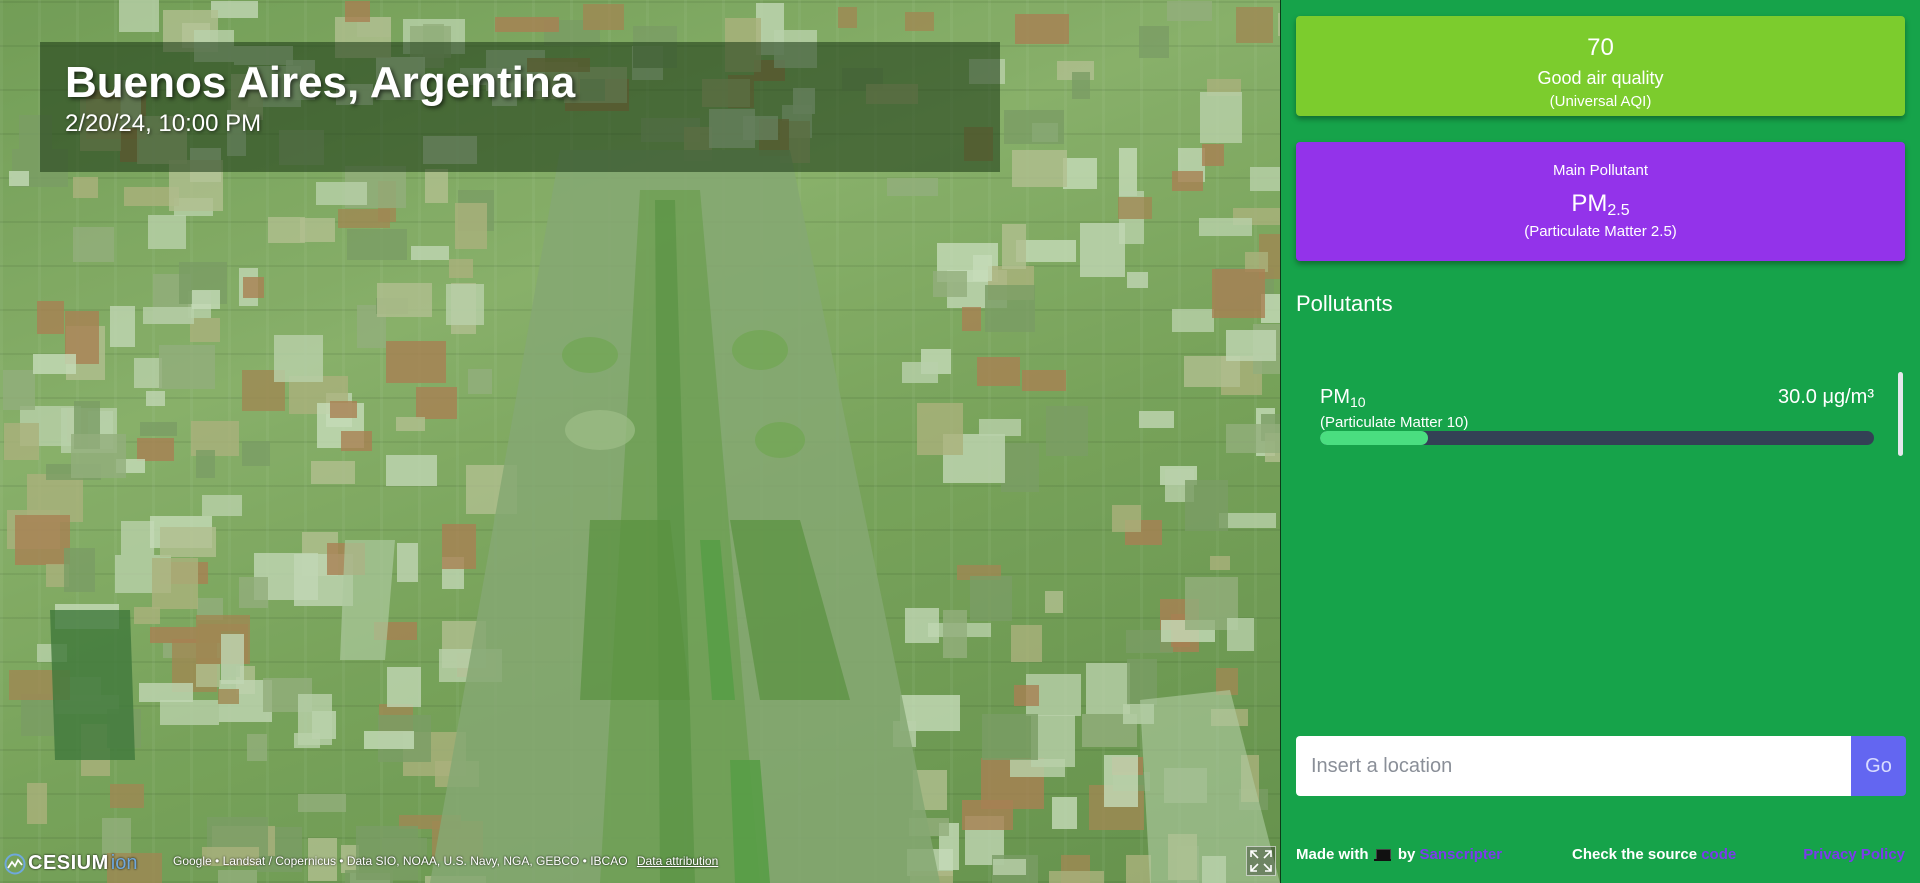 The image size is (1920, 883). Describe the element at coordinates (1382, 855) in the screenshot. I see `laptop-icon` at that location.